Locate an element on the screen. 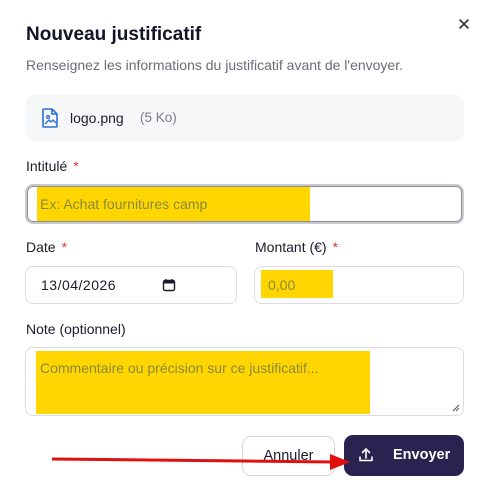  date-label: Date * is located at coordinates (46, 247).